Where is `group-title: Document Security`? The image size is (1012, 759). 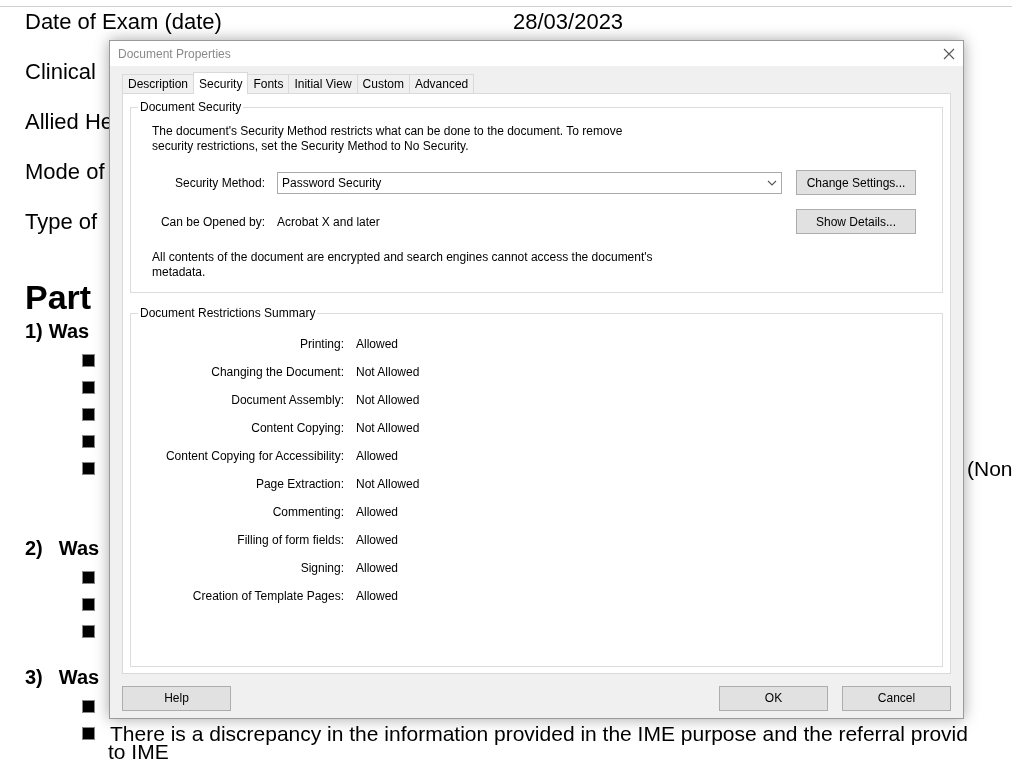 group-title: Document Security is located at coordinates (191, 107).